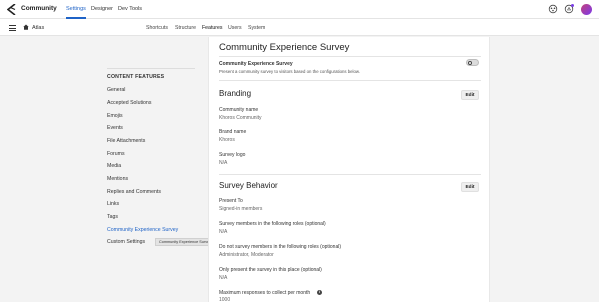 The width and height of the screenshot is (599, 302). Describe the element at coordinates (136, 77) in the screenshot. I see `sidebar-heading: CONTENT FEATURES` at that location.